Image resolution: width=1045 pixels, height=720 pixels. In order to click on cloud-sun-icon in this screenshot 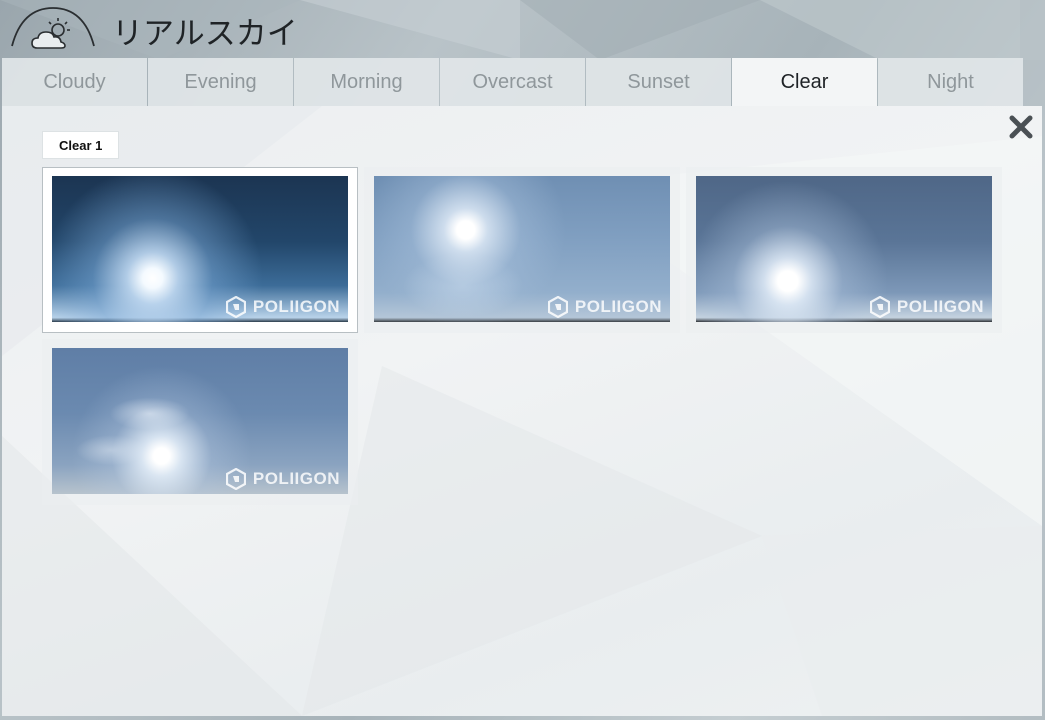, I will do `click(53, 28)`.